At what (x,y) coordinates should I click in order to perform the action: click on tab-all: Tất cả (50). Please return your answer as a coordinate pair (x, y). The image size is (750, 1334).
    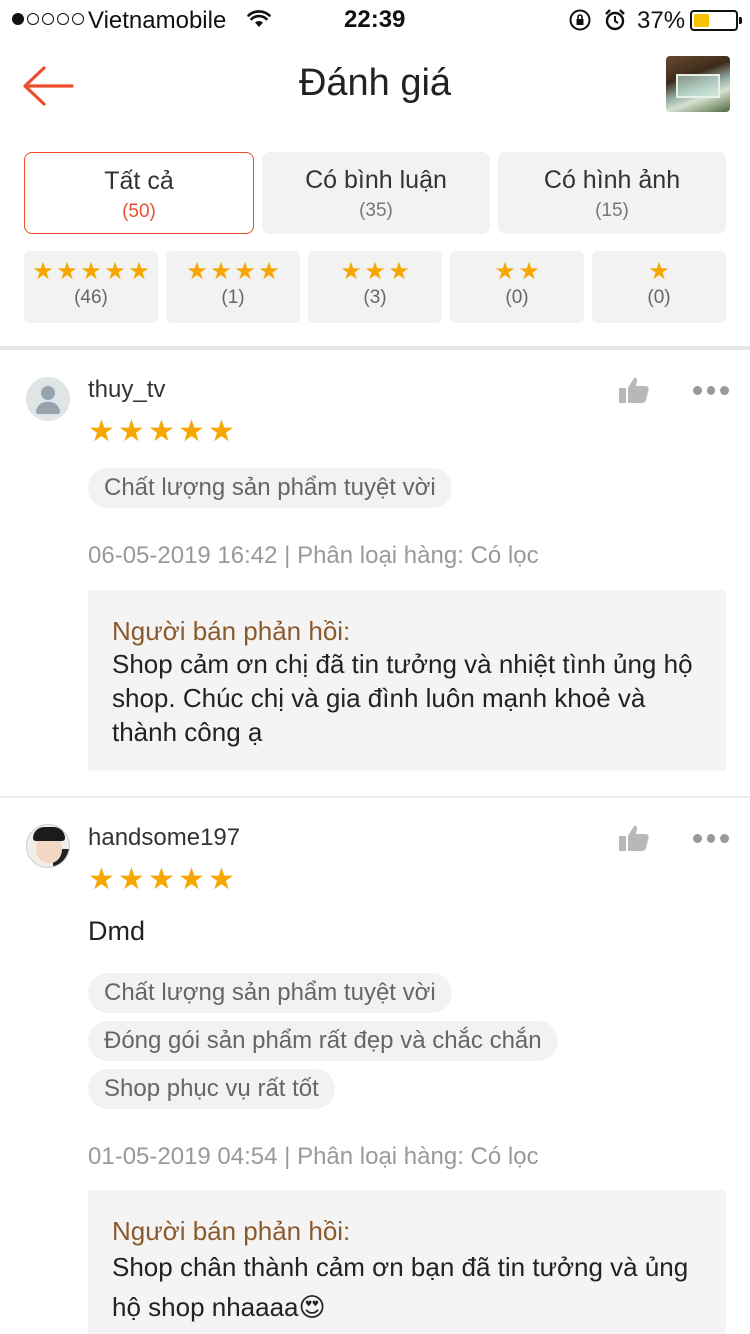
    Looking at the image, I should click on (139, 193).